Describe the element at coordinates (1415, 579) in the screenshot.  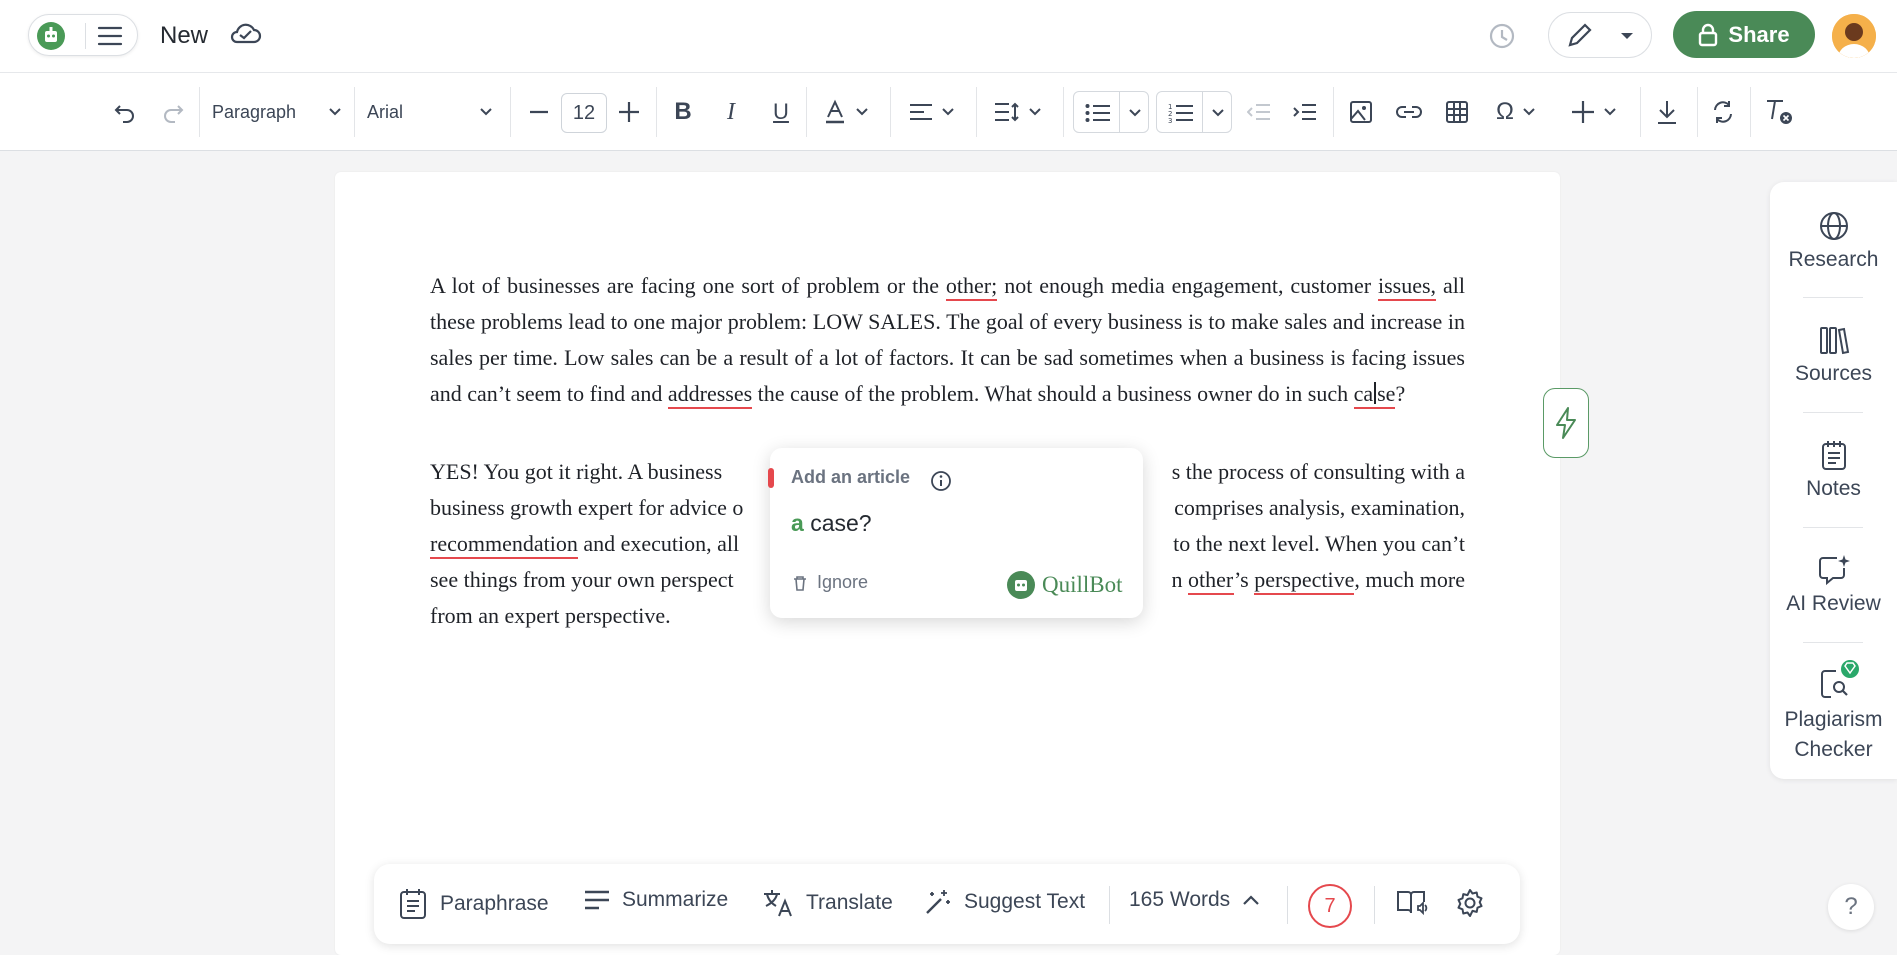
I see `text-segment: much more` at that location.